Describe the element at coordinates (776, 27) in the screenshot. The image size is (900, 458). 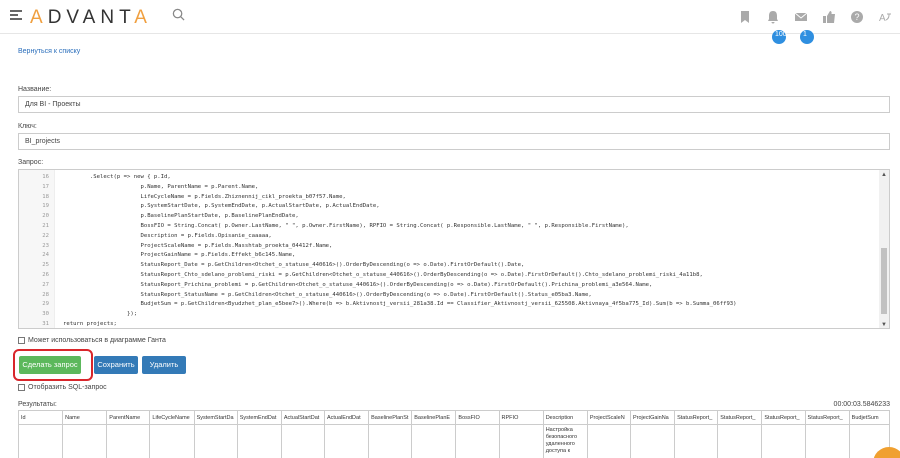
I see `bell-icon: 100` at that location.